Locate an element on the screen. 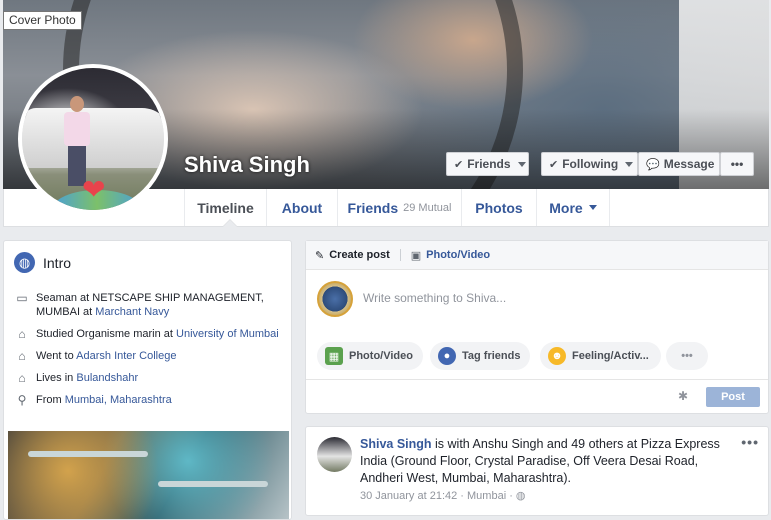  post-author-link: Shiva Singh is located at coordinates (396, 444).